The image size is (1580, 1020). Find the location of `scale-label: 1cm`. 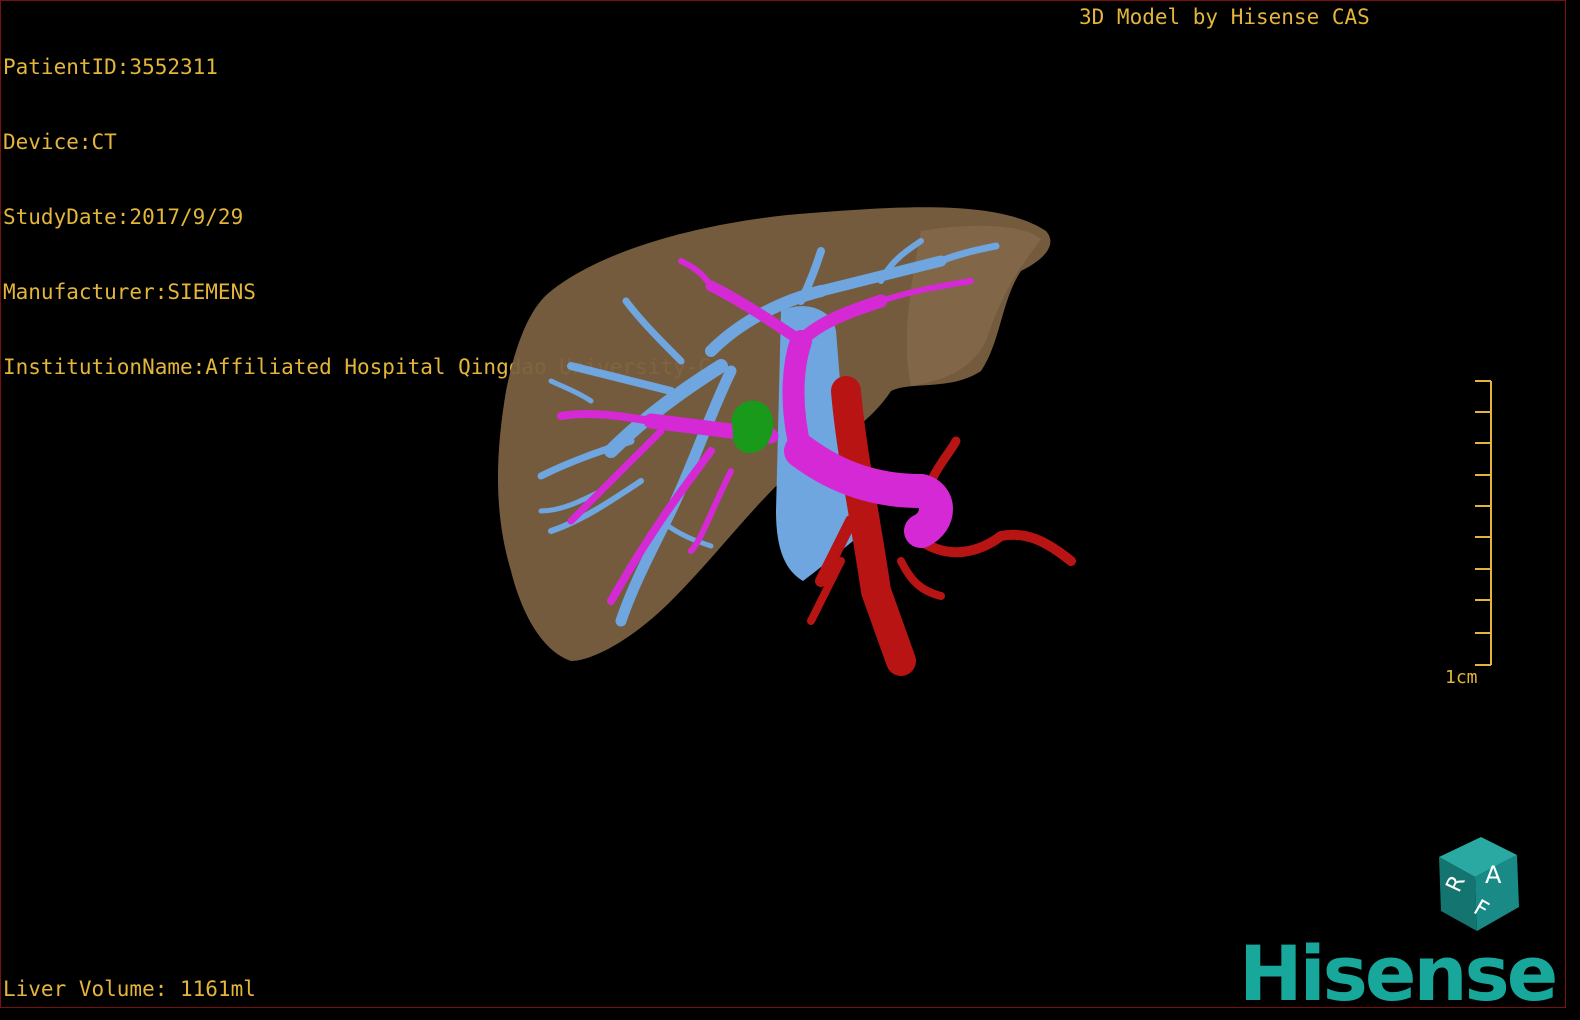

scale-label: 1cm is located at coordinates (1461, 677).